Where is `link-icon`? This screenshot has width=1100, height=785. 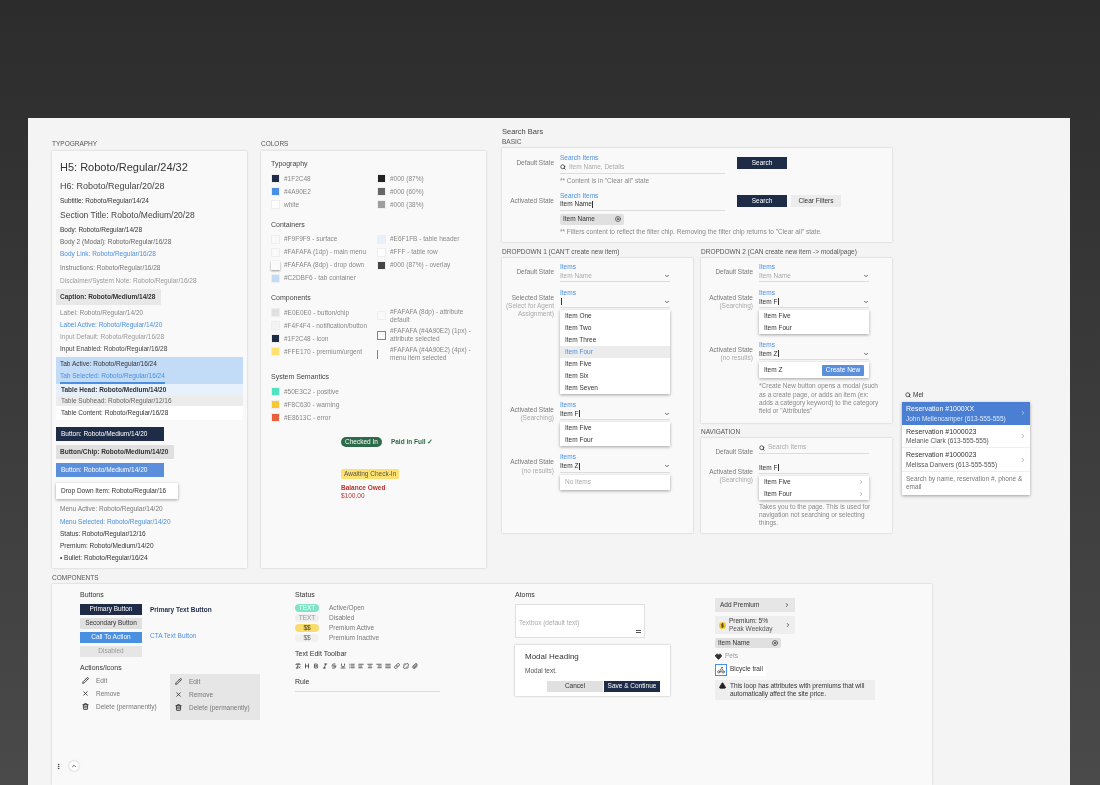
link-icon is located at coordinates (397, 665).